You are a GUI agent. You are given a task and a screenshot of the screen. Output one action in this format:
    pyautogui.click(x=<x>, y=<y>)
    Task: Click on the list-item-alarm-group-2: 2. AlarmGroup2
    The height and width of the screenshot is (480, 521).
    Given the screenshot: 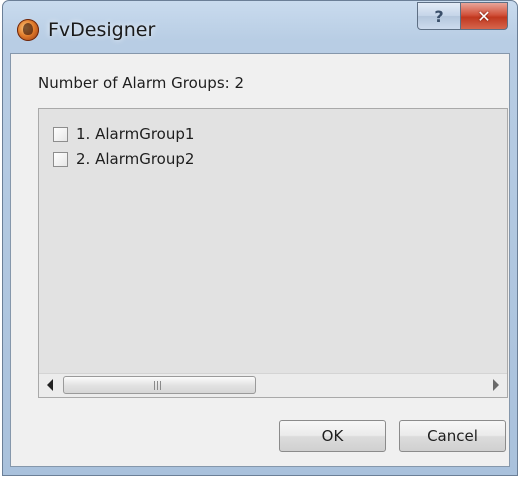 What is the action you would take?
    pyautogui.click(x=123, y=159)
    